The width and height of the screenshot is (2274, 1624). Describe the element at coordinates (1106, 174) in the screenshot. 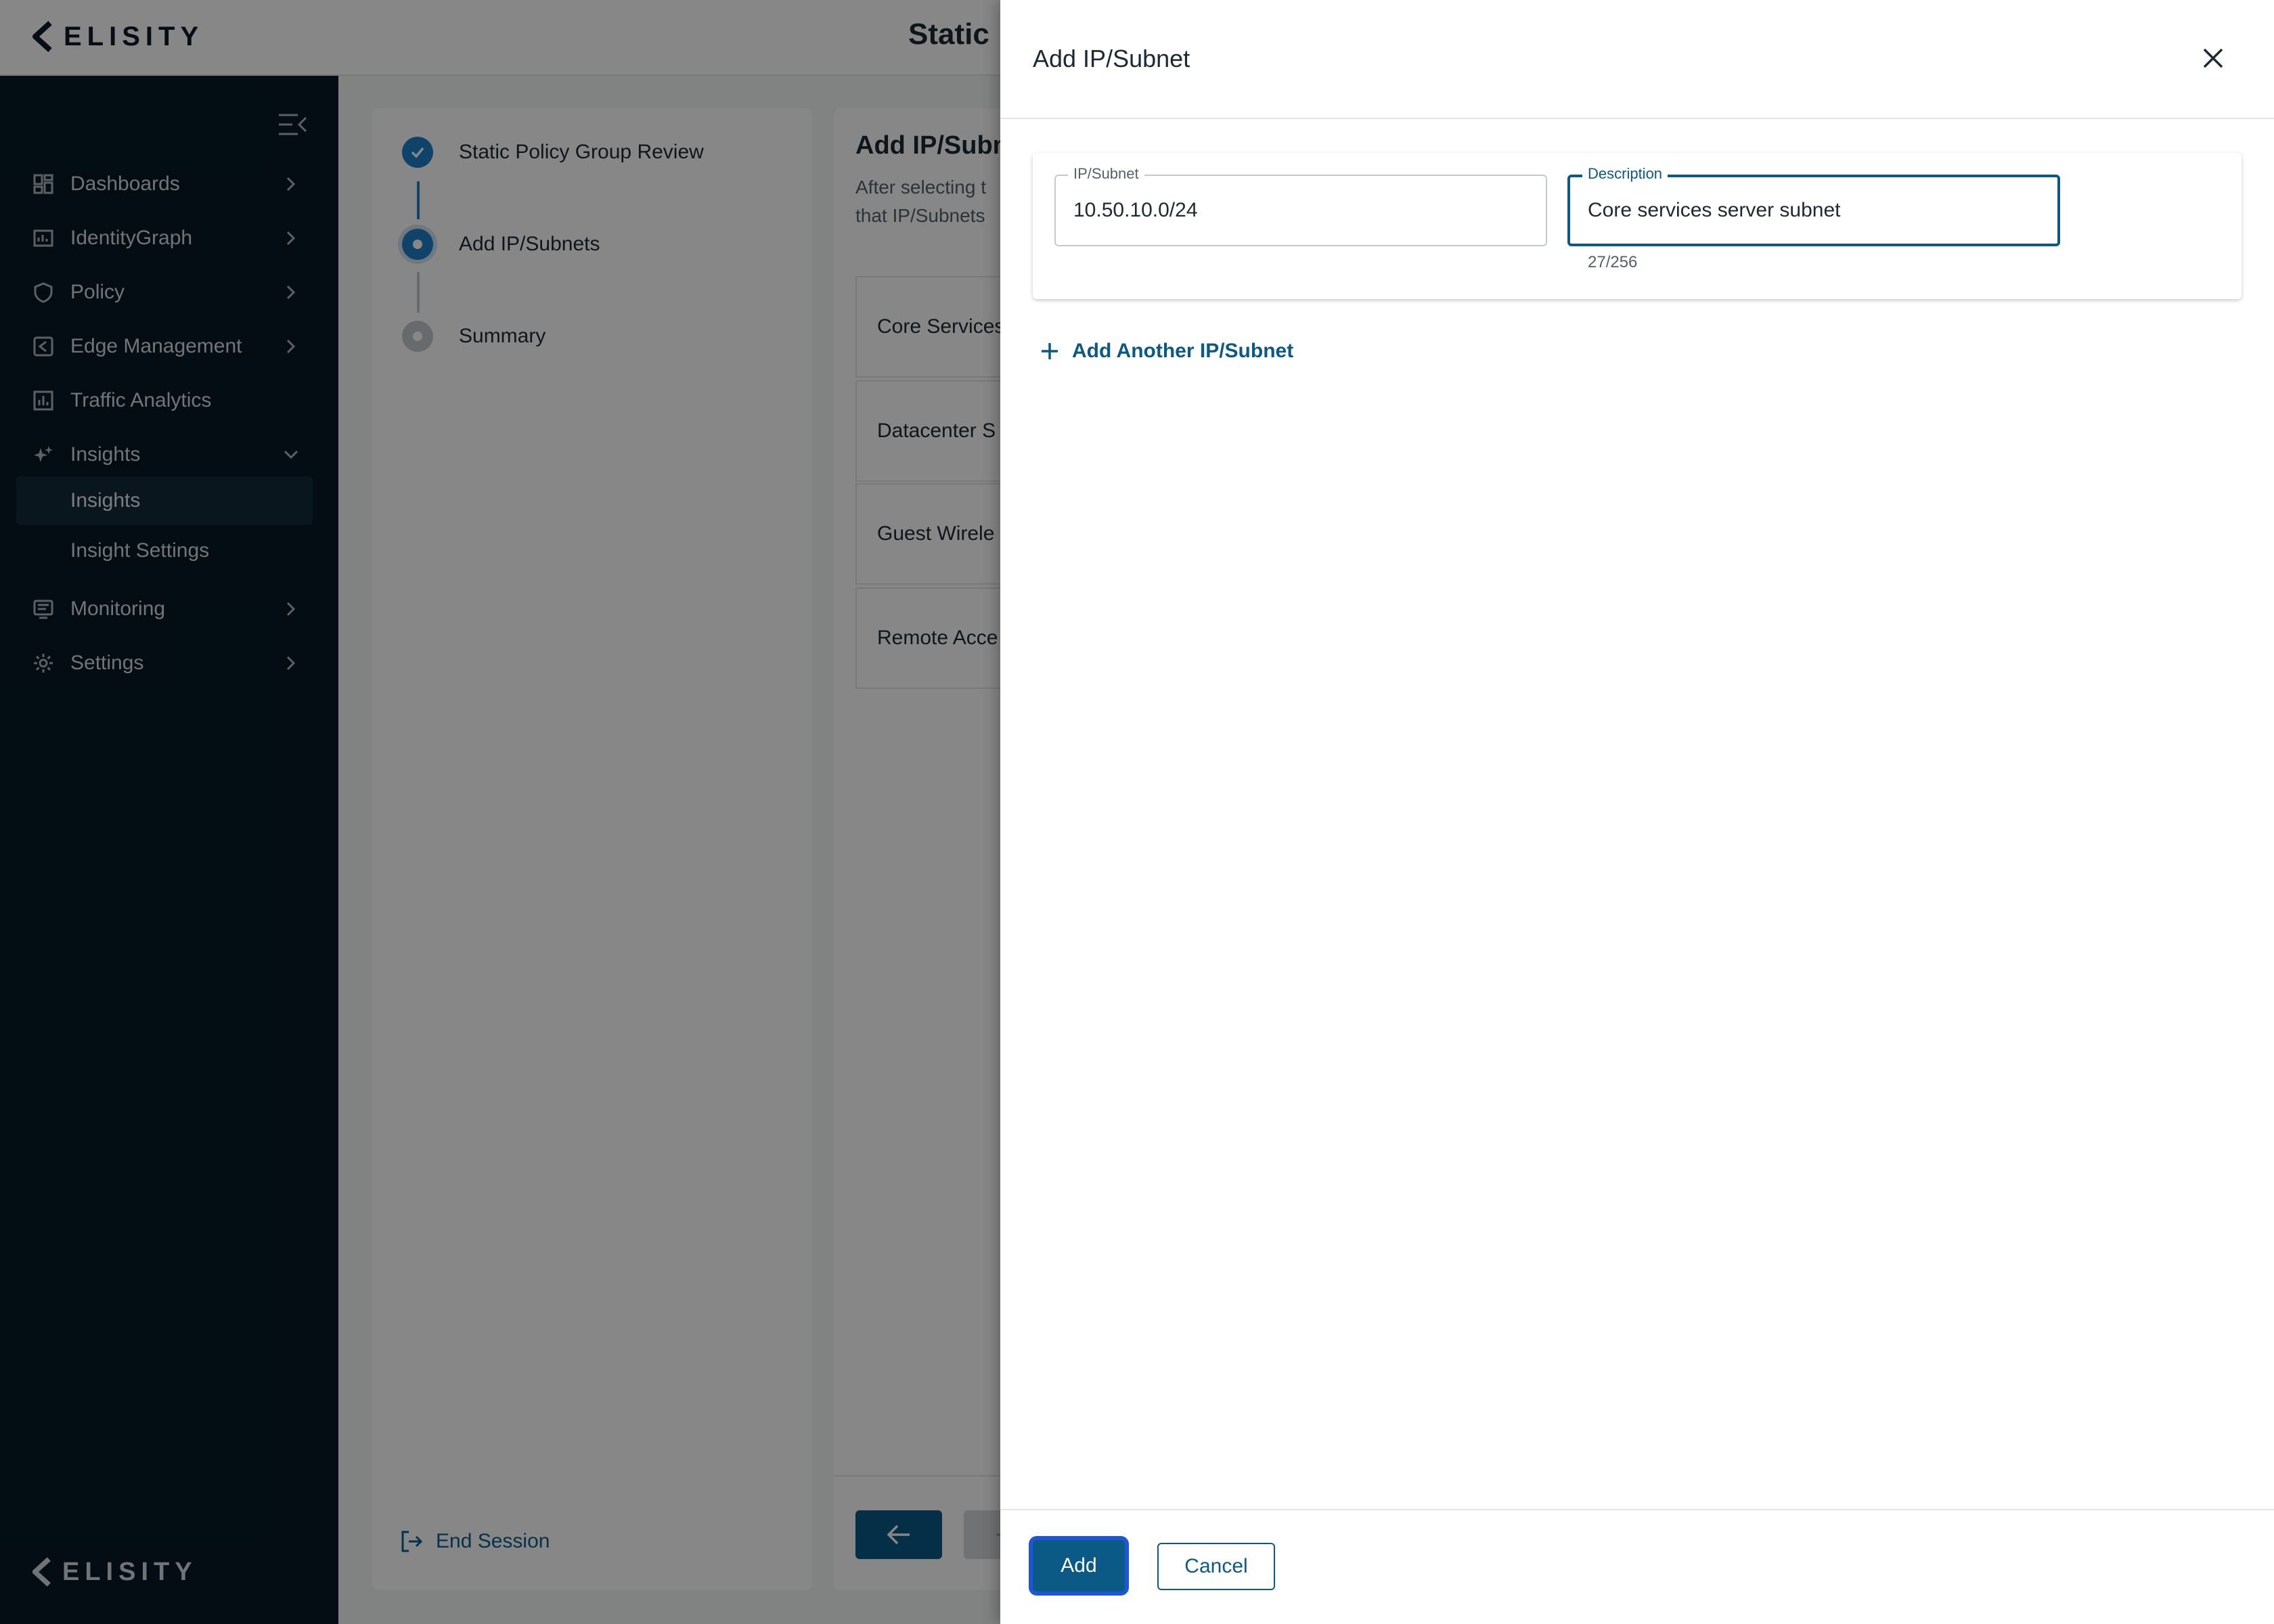

I see `ip-subnet-label: IP/Subnet` at that location.